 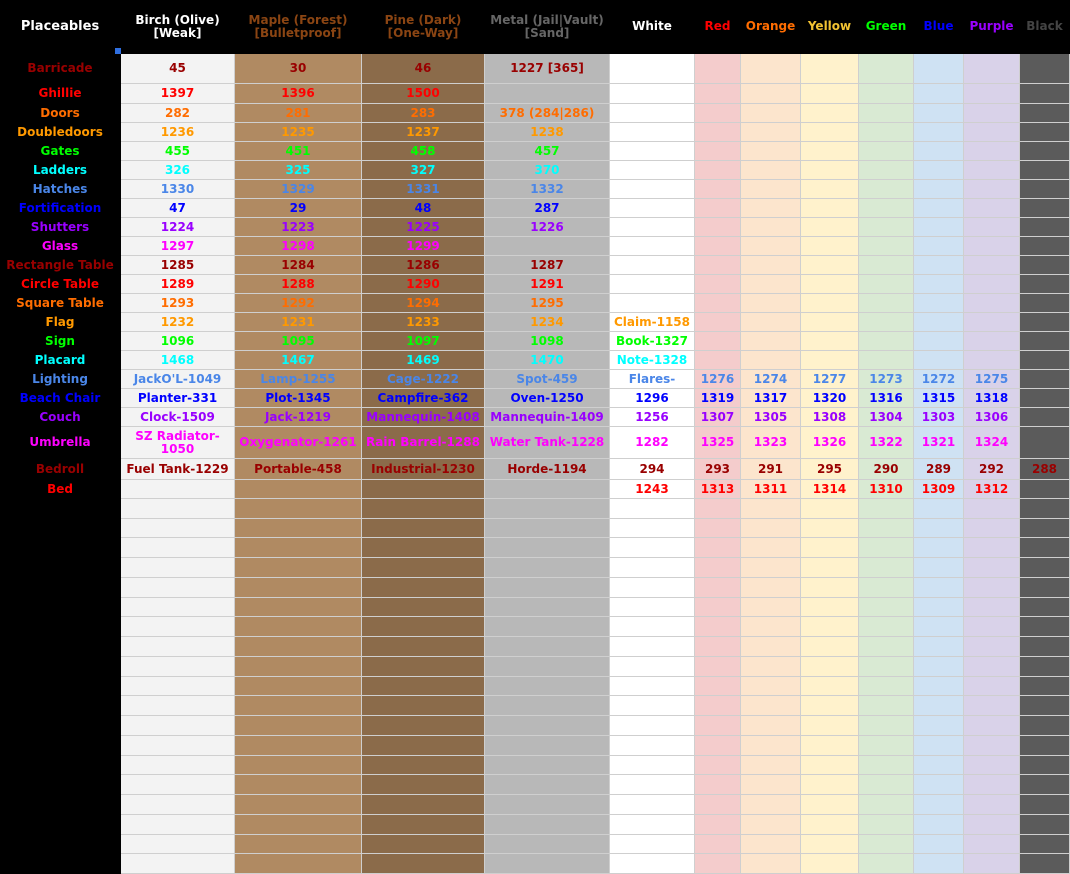 What do you see at coordinates (992, 379) in the screenshot?
I see `table-cell: 1275` at bounding box center [992, 379].